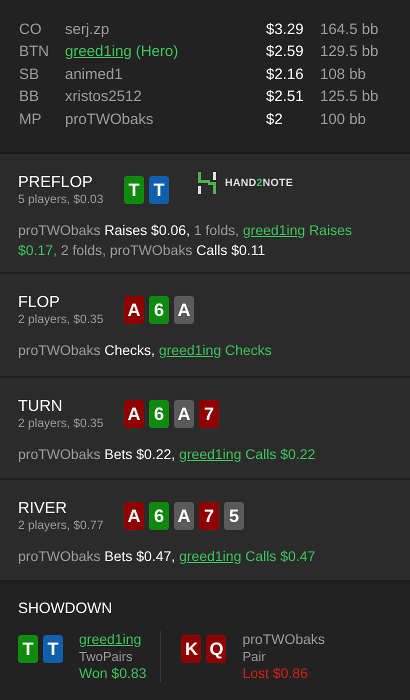  Describe the element at coordinates (61, 199) in the screenshot. I see `street-info: 5 players, $0.03` at that location.